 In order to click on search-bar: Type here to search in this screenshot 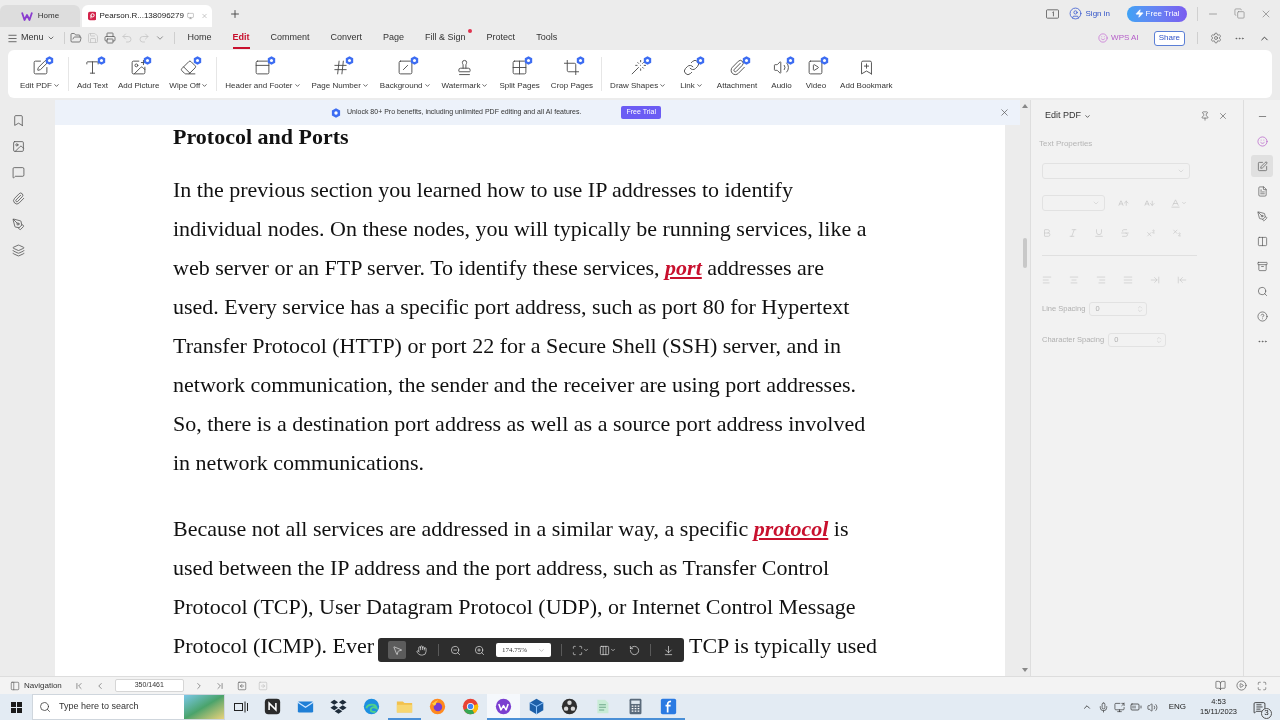, I will do `click(128, 707)`.